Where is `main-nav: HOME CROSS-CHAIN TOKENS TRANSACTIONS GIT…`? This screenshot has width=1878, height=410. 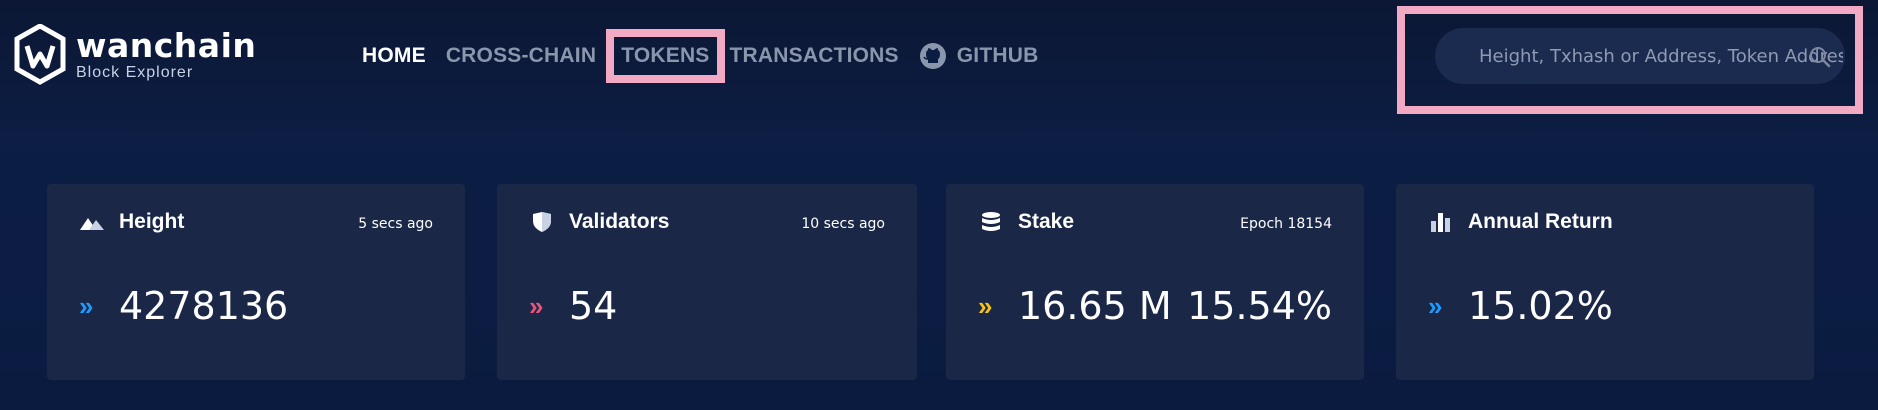 main-nav: HOME CROSS-CHAIN TOKENS TRANSACTIONS GIT… is located at coordinates (710, 56).